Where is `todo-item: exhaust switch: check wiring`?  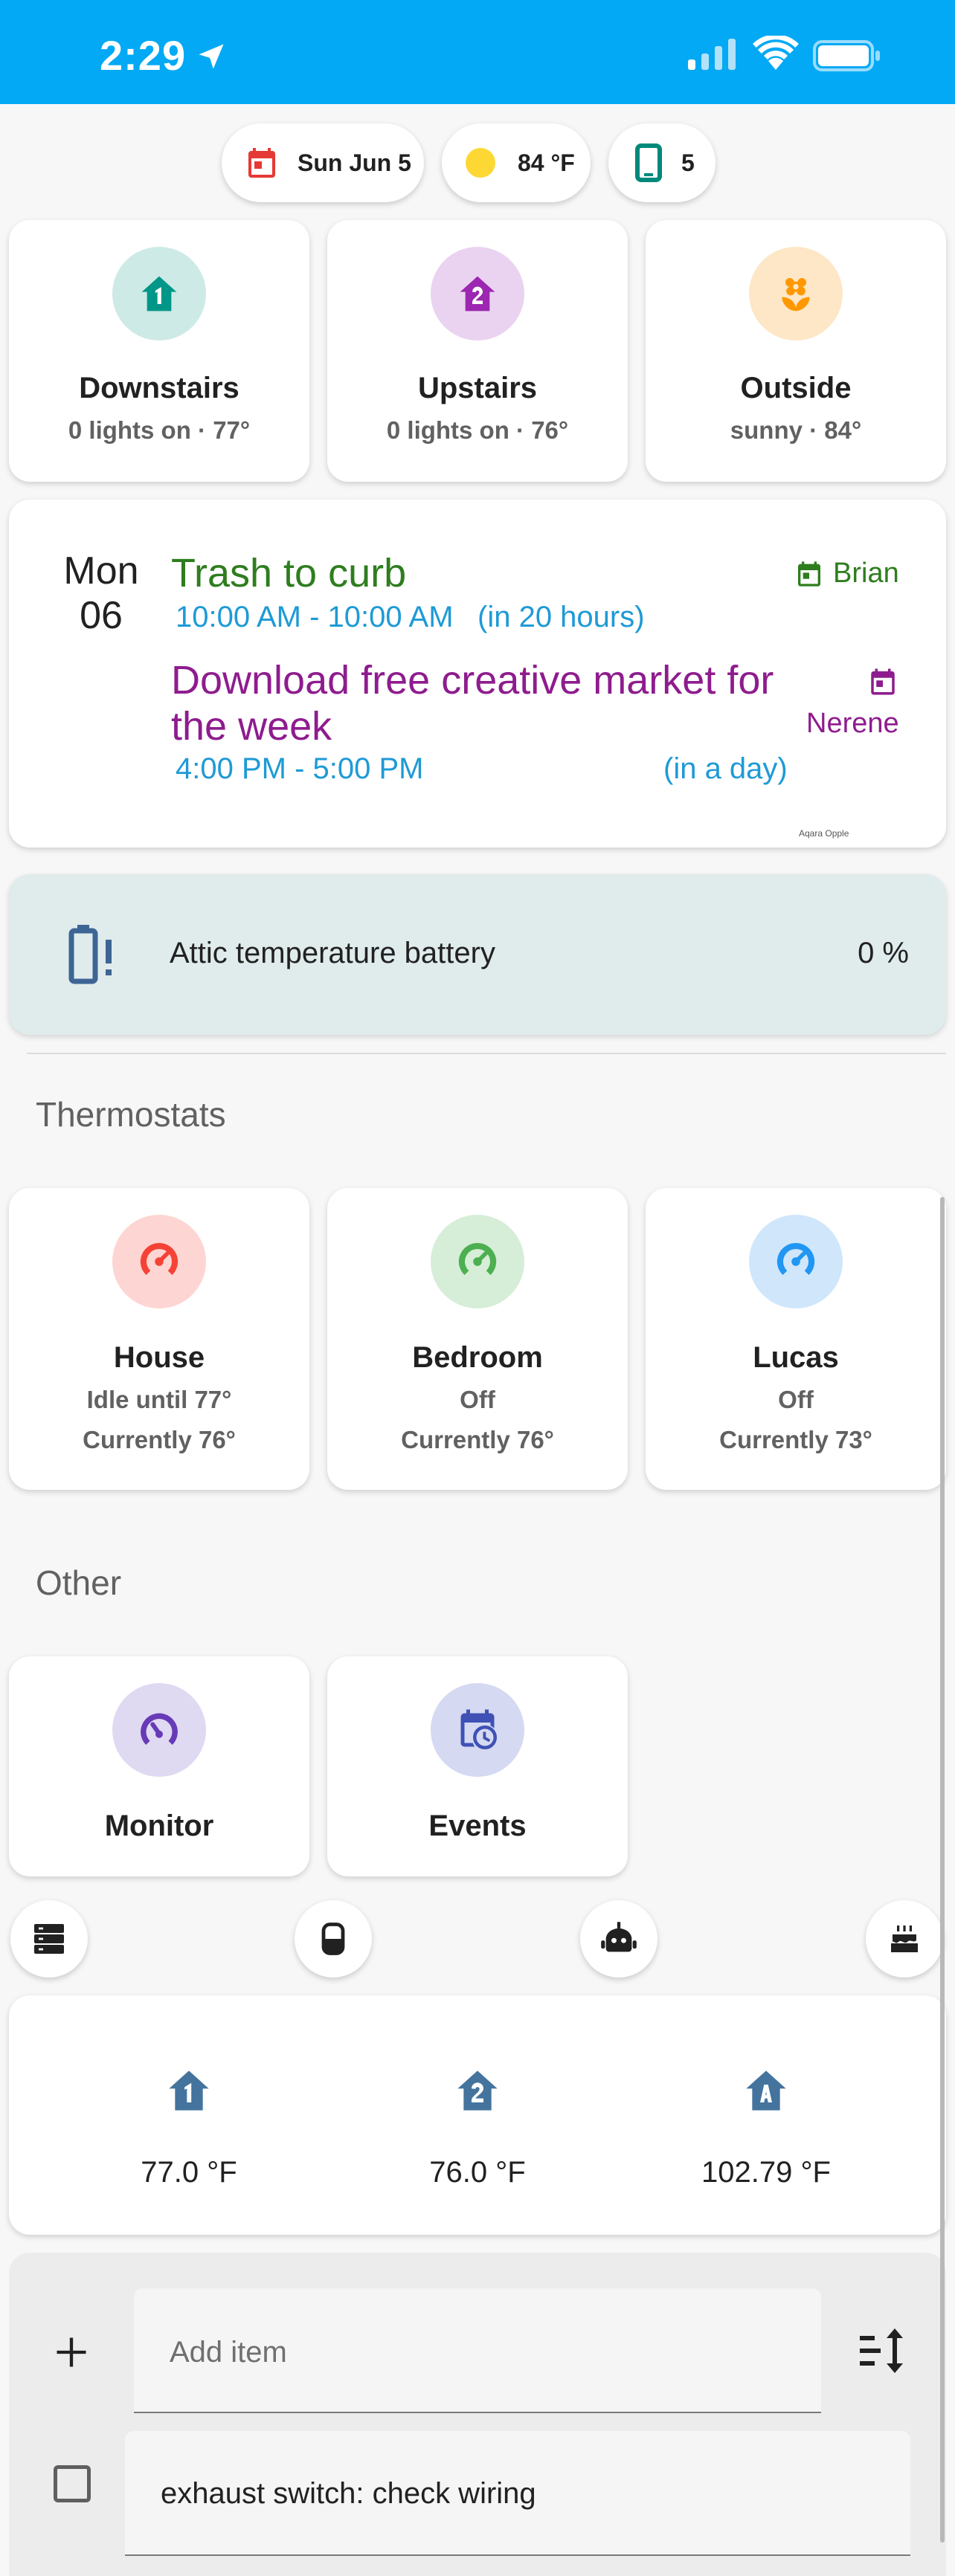 todo-item: exhaust switch: check wiring is located at coordinates (517, 2493).